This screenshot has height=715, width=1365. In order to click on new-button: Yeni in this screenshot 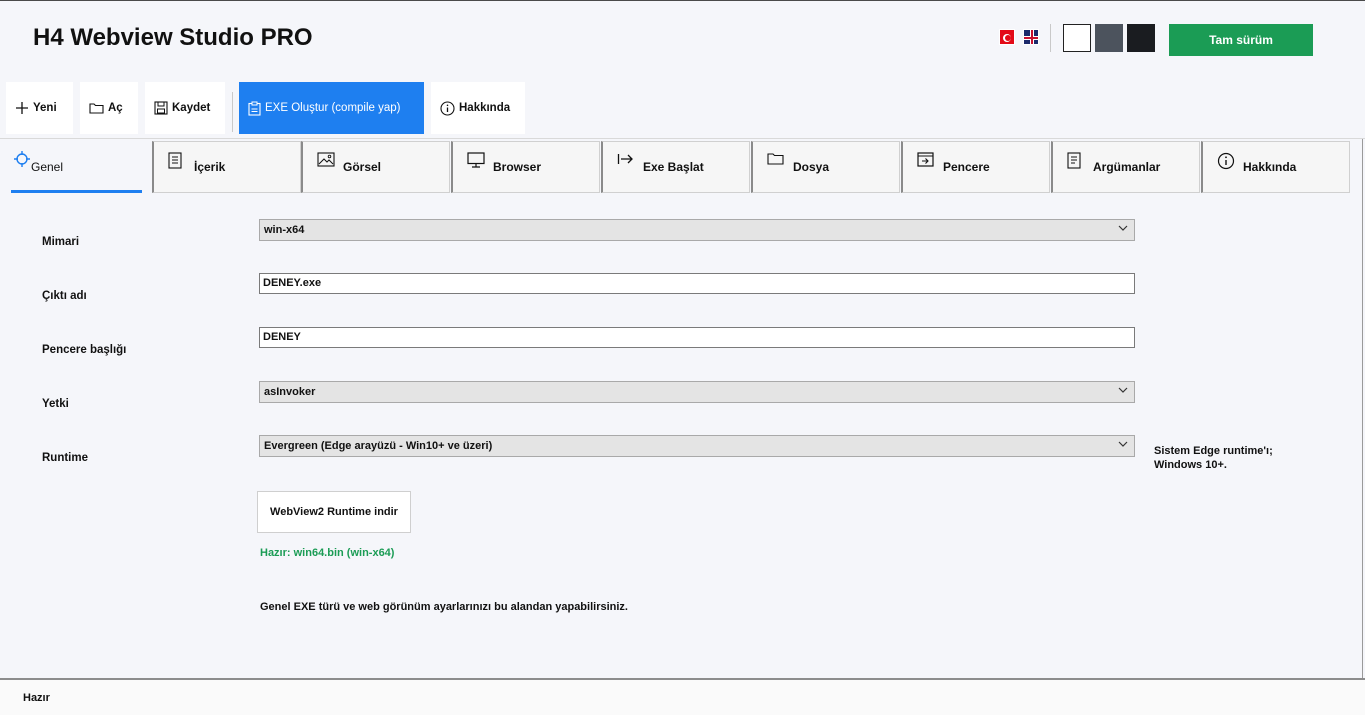, I will do `click(39, 108)`.